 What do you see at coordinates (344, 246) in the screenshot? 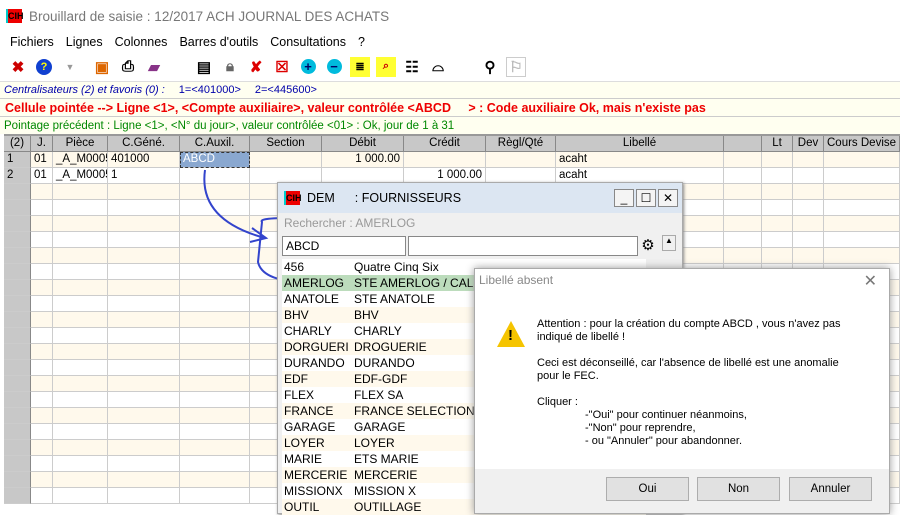
I see `code-input` at bounding box center [344, 246].